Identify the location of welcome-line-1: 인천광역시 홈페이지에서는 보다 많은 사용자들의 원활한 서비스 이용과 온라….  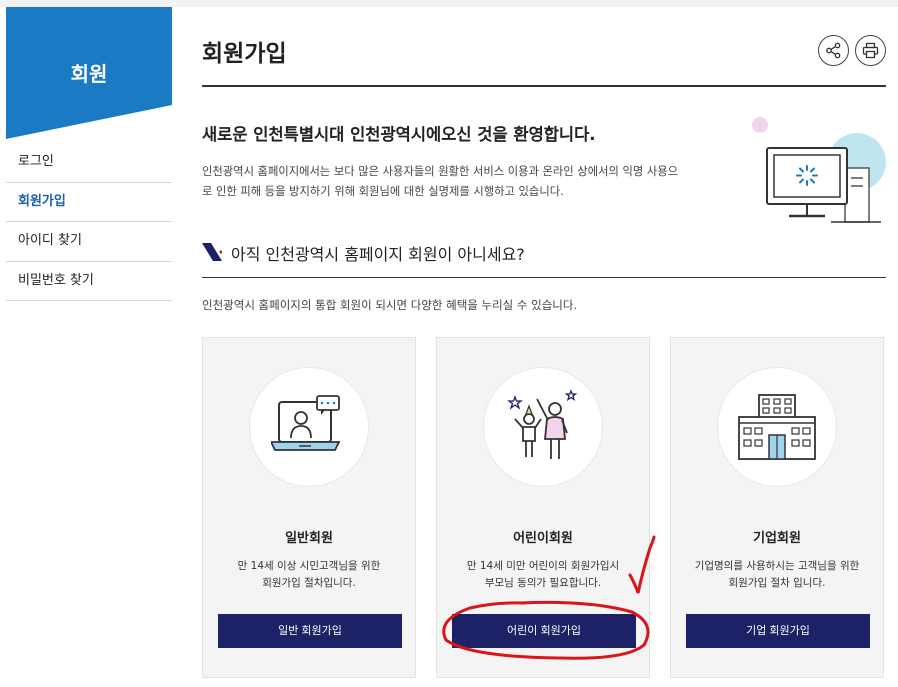
(440, 171).